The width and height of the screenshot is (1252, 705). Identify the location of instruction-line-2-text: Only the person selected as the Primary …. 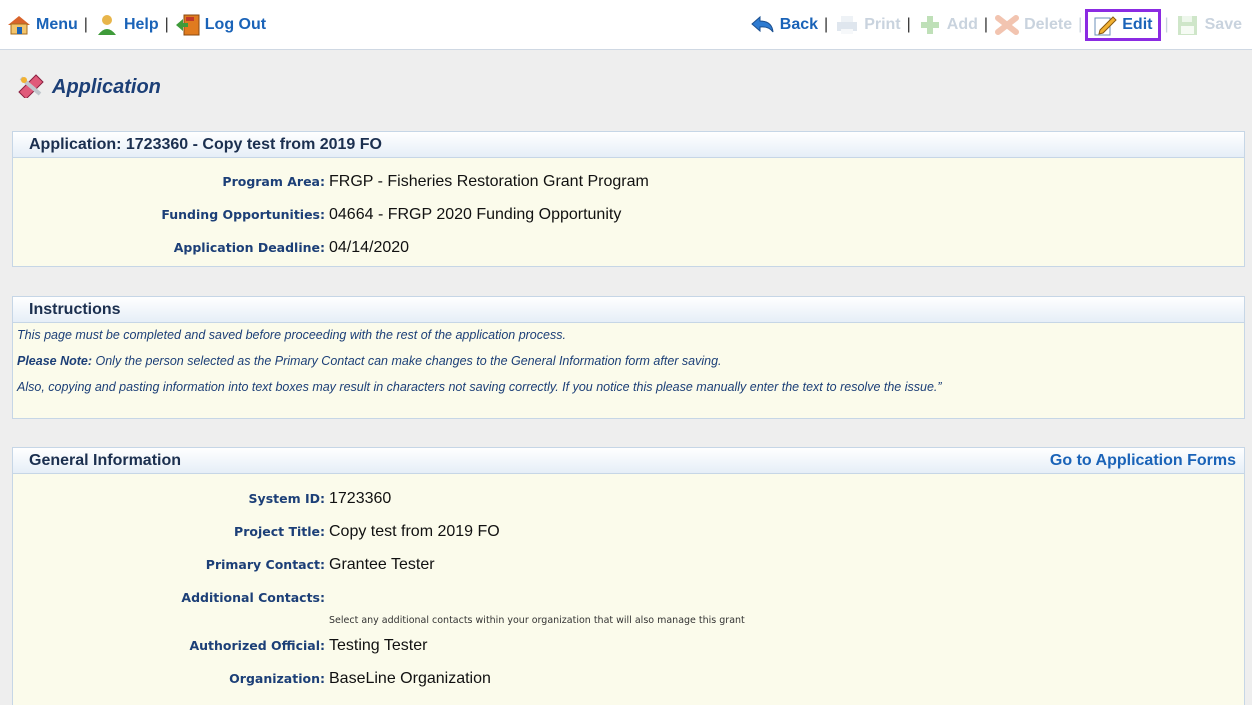
(407, 361).